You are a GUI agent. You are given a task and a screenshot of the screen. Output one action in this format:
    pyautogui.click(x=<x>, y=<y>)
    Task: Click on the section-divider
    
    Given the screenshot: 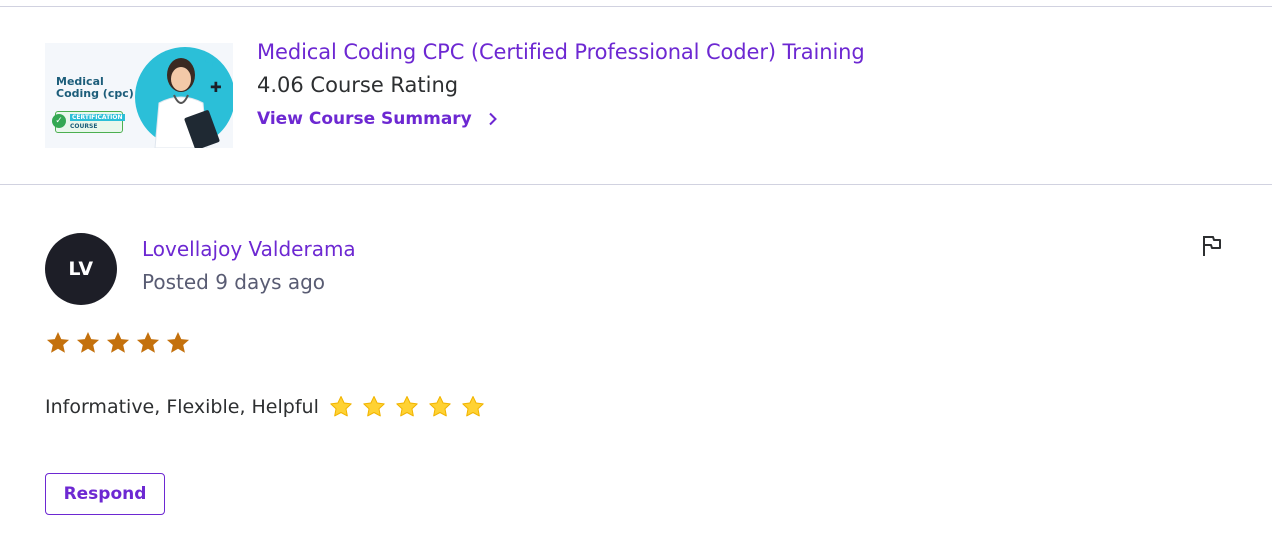 What is the action you would take?
    pyautogui.click(x=636, y=184)
    